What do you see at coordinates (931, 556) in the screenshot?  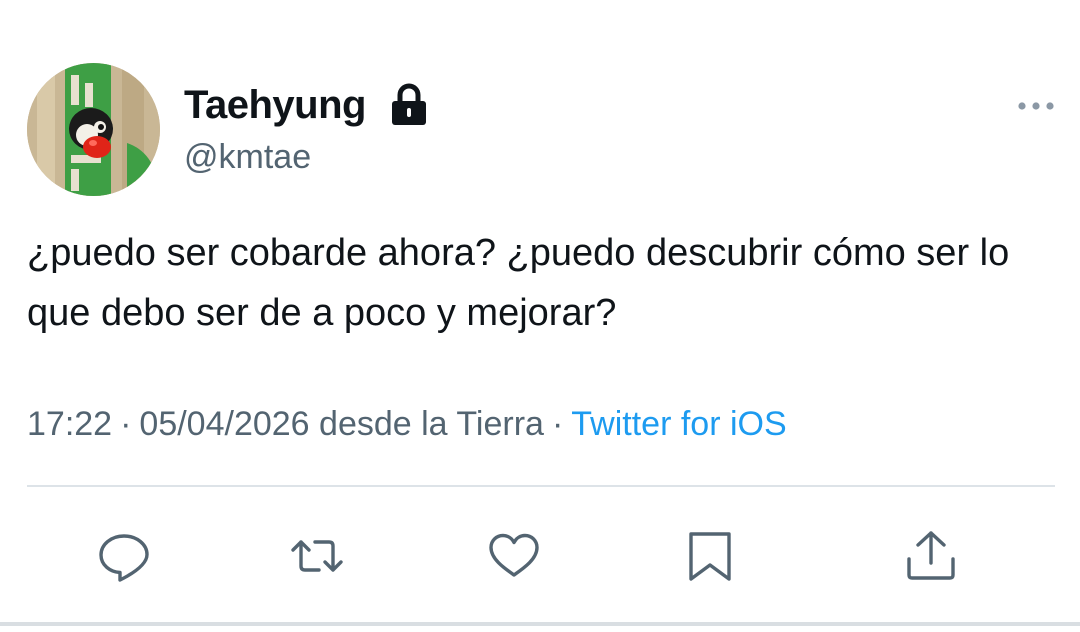 I see `share-icon` at bounding box center [931, 556].